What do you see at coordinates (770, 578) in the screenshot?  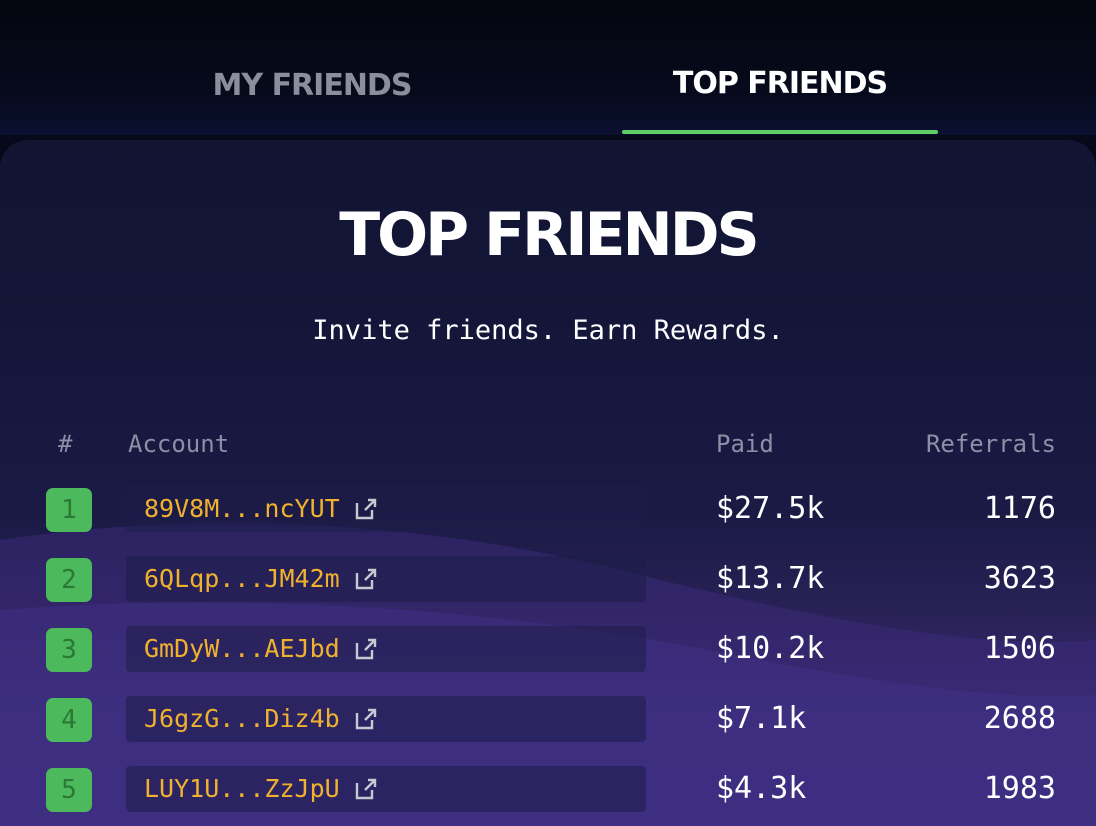 I see `paid-value: $13.7k` at bounding box center [770, 578].